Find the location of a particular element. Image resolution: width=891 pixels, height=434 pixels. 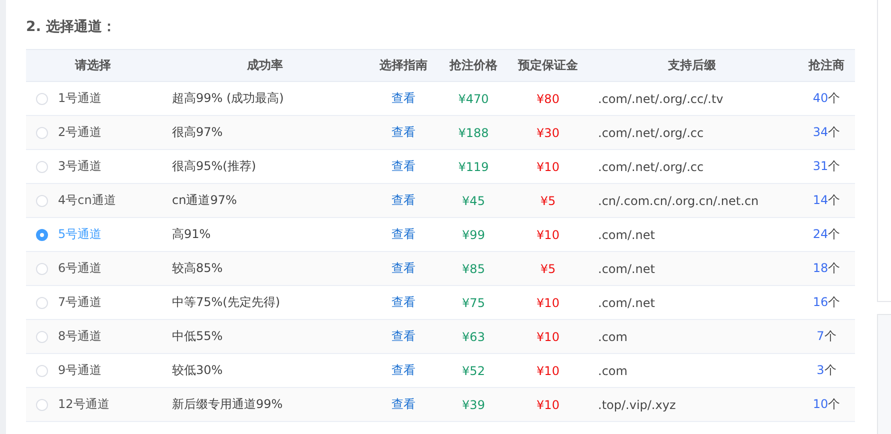

success-rate: 新后缀专用通道99% is located at coordinates (227, 404).